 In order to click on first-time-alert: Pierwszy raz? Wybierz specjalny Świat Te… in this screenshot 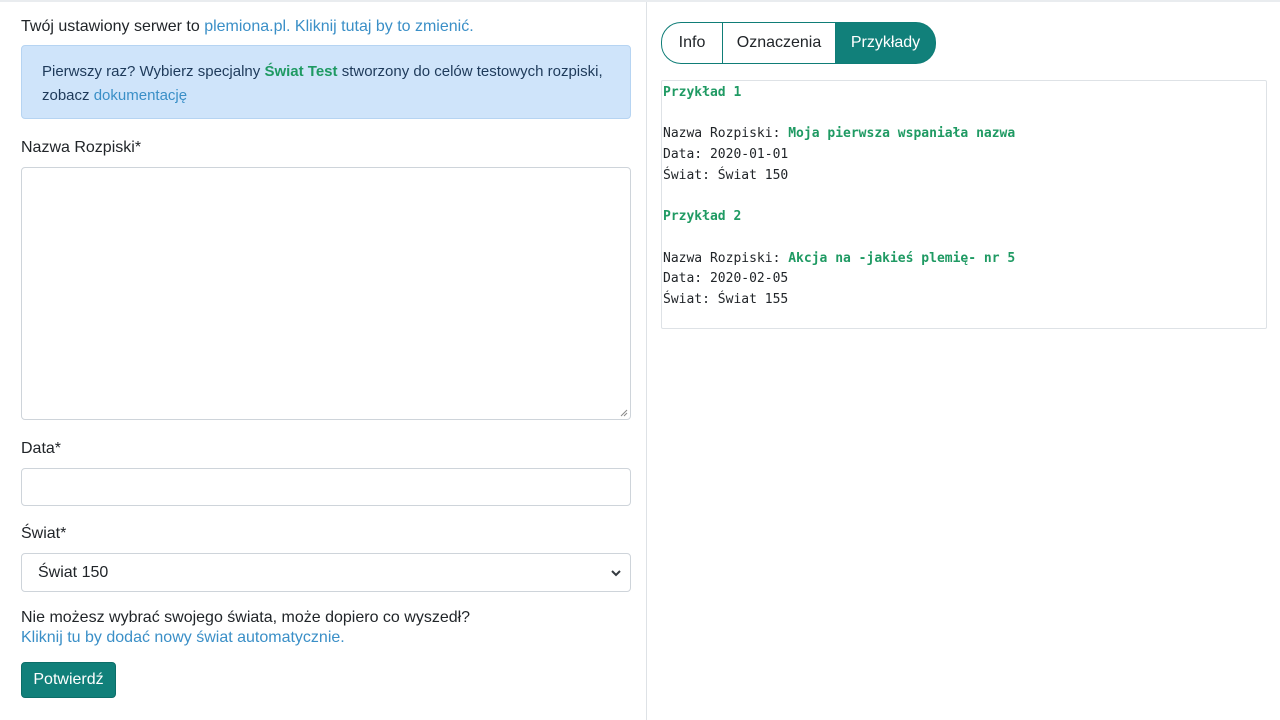, I will do `click(326, 82)`.